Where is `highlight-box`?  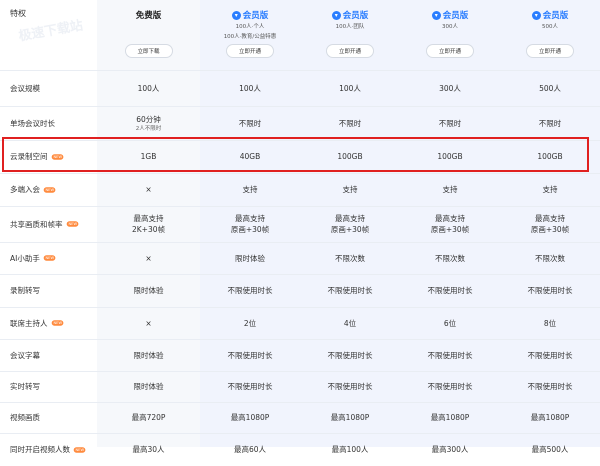
highlight-box is located at coordinates (295, 154).